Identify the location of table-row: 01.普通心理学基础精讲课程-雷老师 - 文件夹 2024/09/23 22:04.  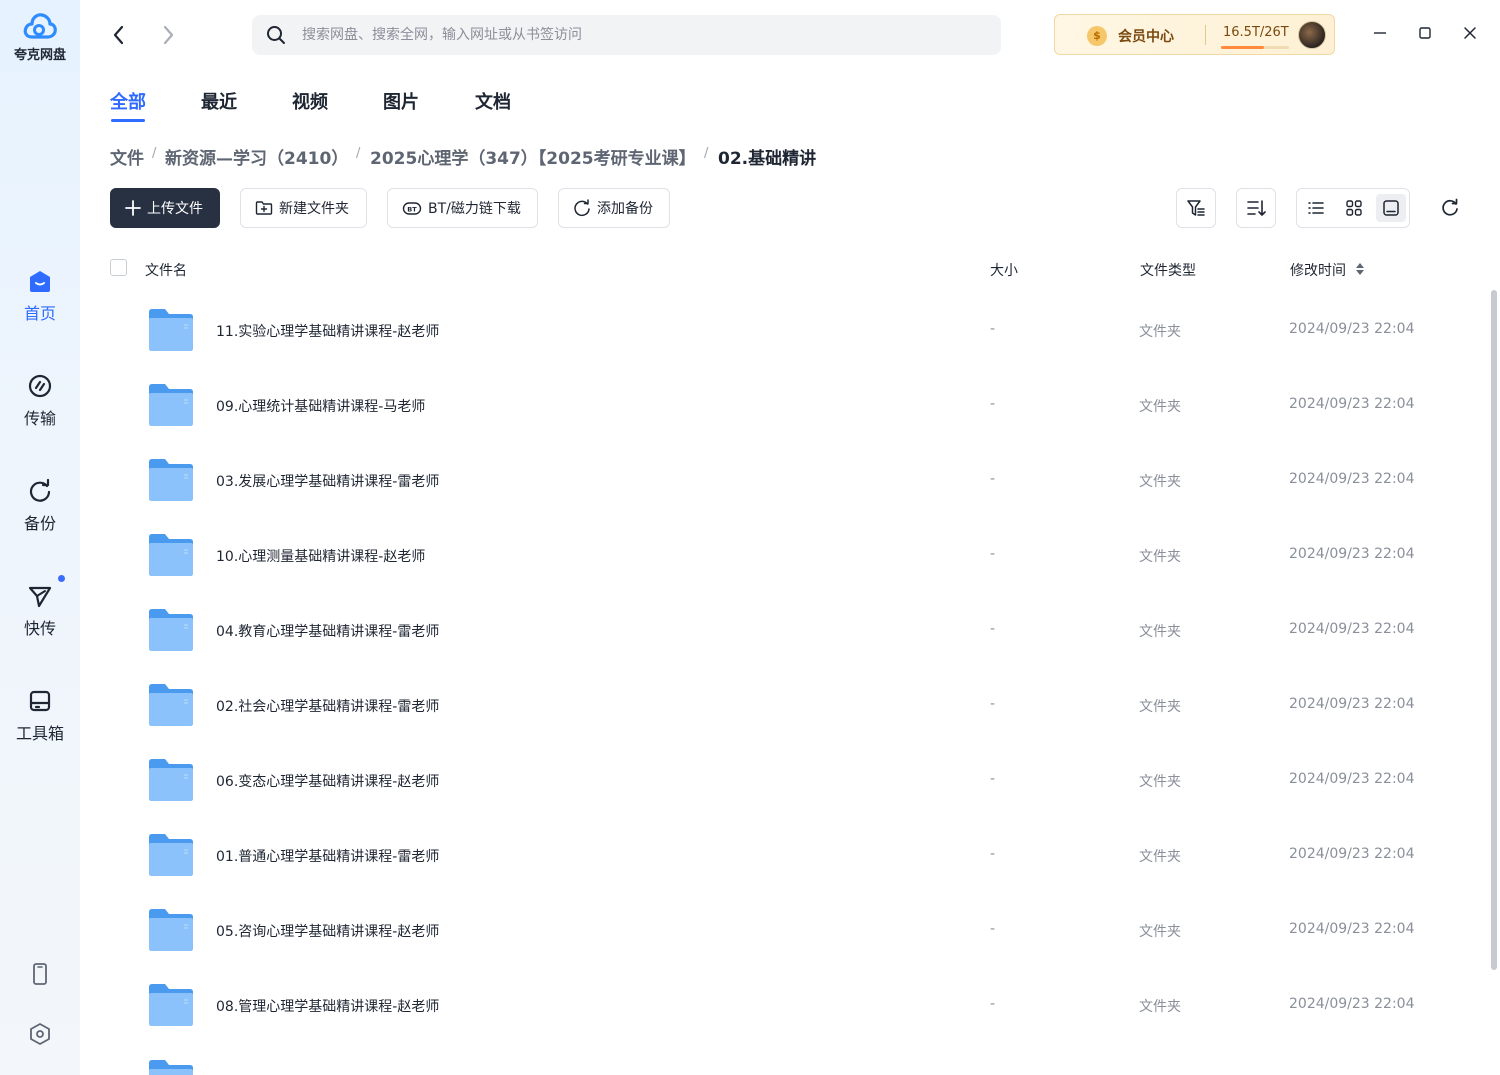
(784, 855).